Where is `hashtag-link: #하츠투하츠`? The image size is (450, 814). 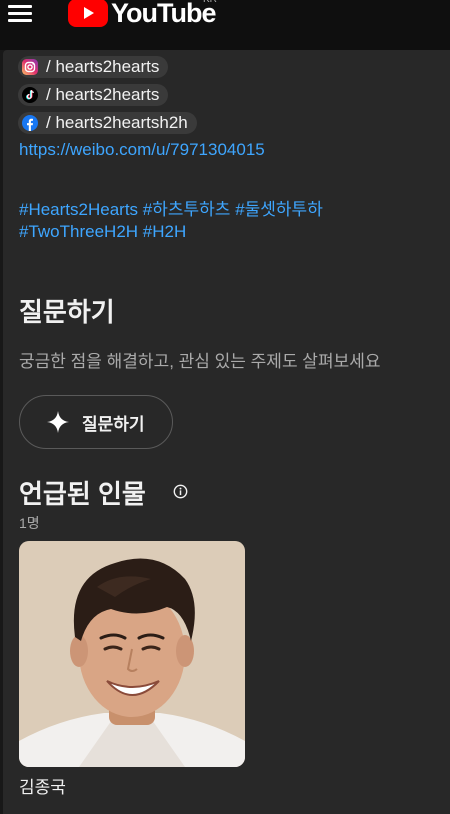 hashtag-link: #하츠투하츠 is located at coordinates (187, 209).